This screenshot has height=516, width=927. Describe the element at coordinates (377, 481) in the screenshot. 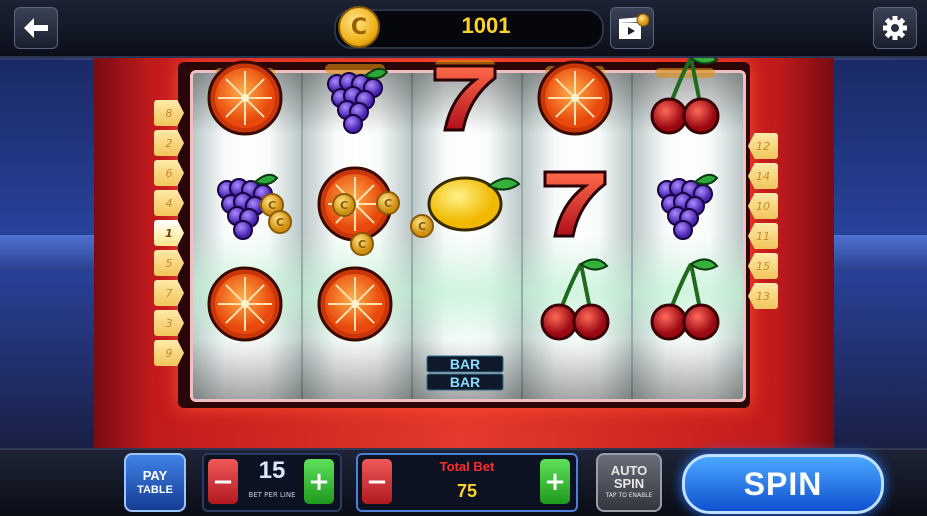

I see `total-bet-minus-button: −` at that location.